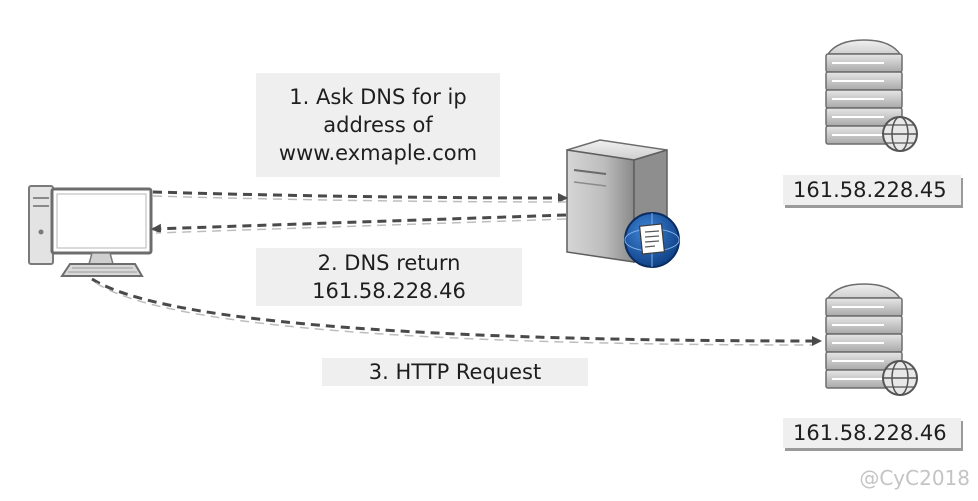  What do you see at coordinates (389, 263) in the screenshot?
I see `step2-line1: 2. DNS return` at bounding box center [389, 263].